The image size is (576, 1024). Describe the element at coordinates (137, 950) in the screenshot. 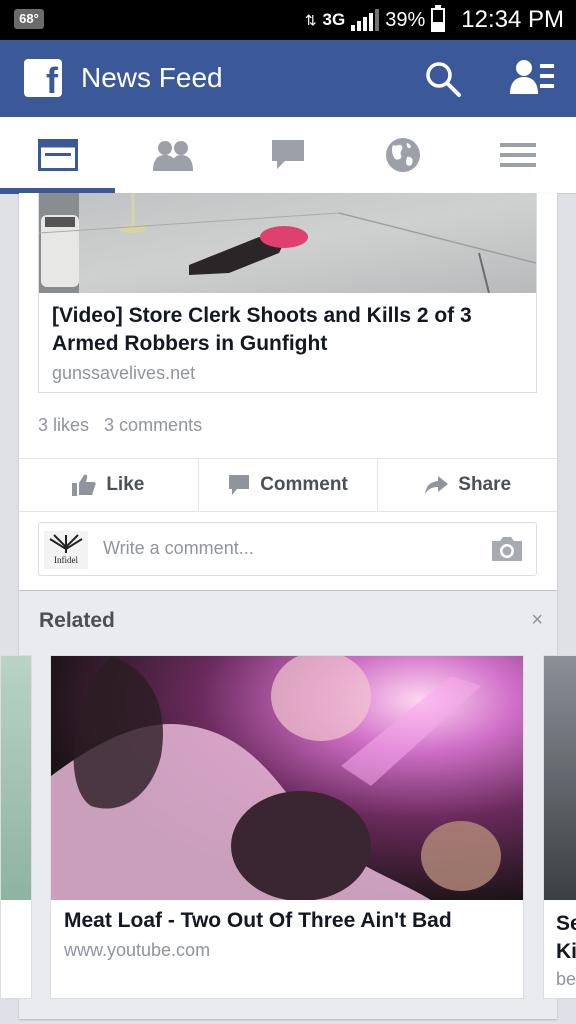

I see `related-item-domain: www.youtube.com` at that location.